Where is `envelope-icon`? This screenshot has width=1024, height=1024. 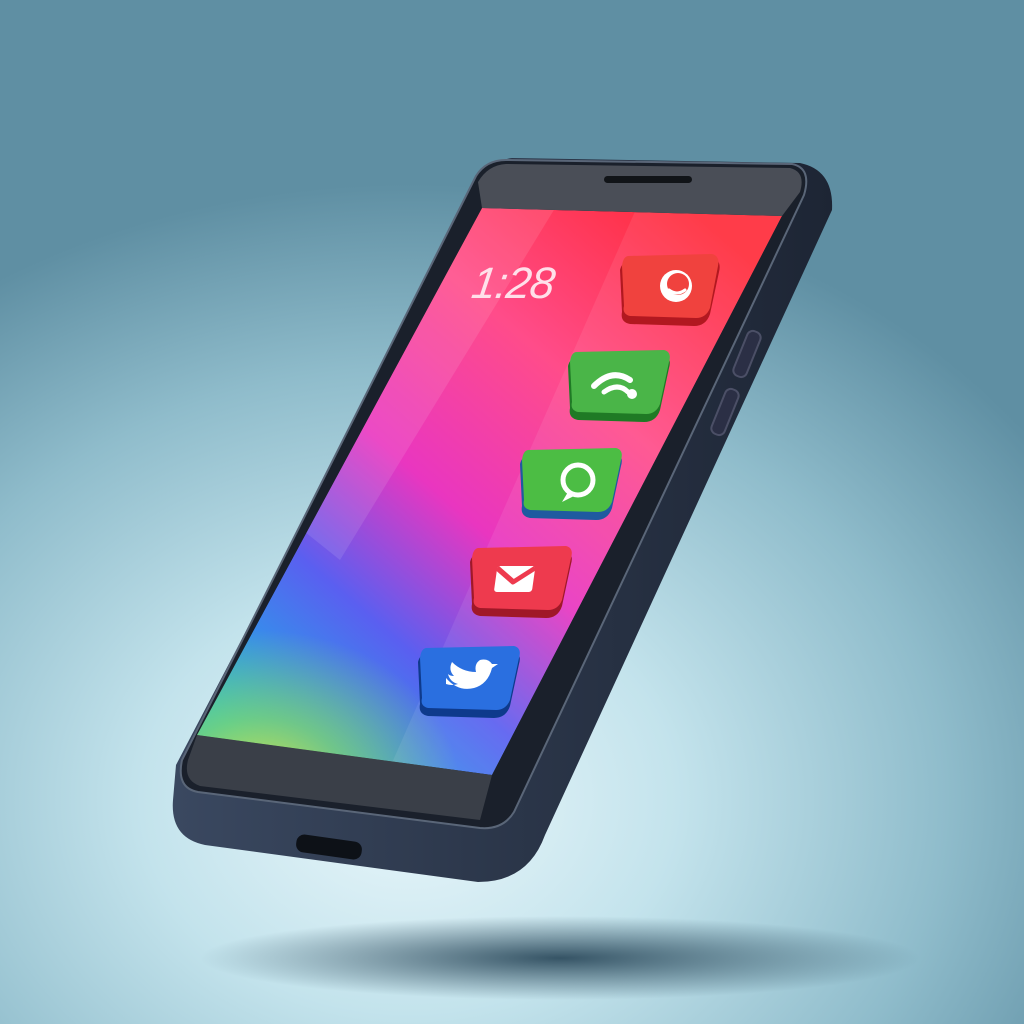 envelope-icon is located at coordinates (515, 578).